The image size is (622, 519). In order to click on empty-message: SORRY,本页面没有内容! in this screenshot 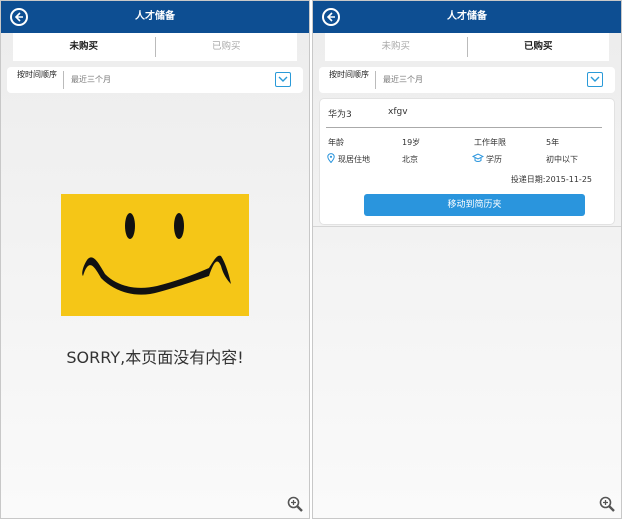, I will do `click(155, 357)`.